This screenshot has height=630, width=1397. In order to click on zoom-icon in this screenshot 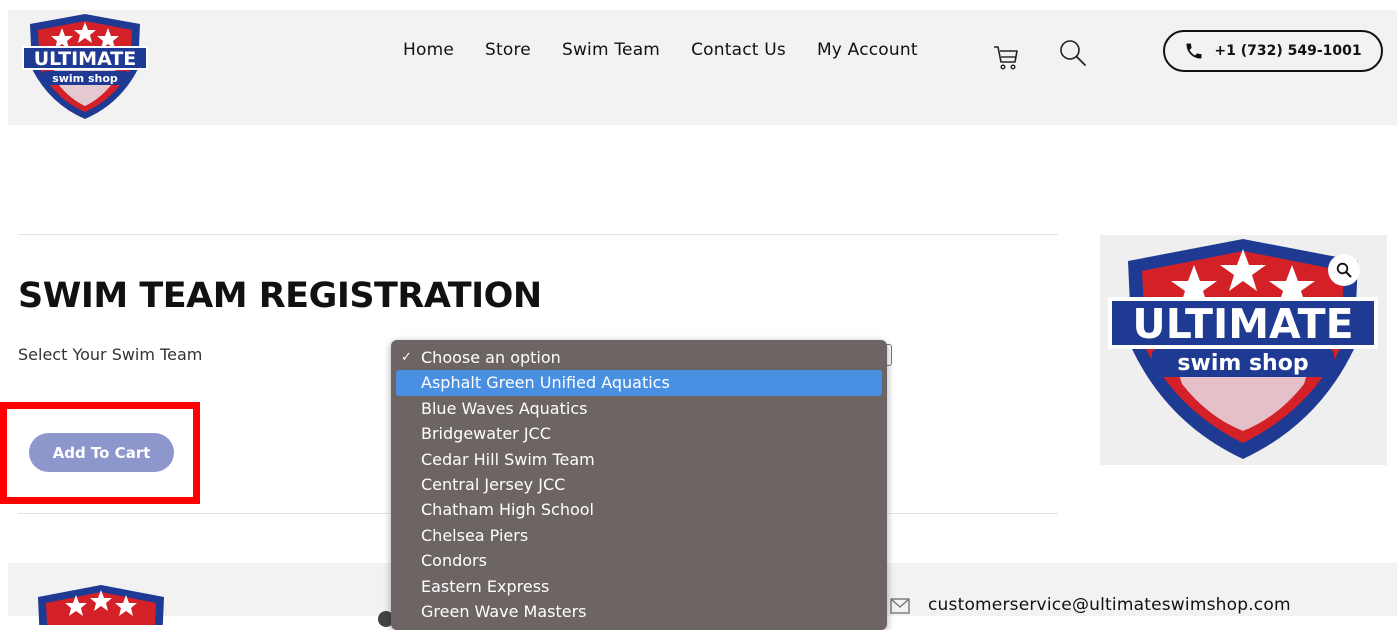, I will do `click(1344, 270)`.